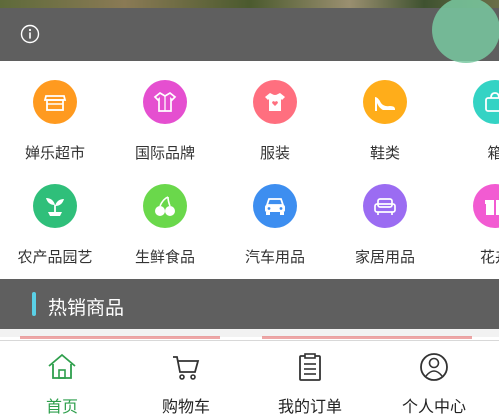 The width and height of the screenshot is (499, 414). What do you see at coordinates (55, 102) in the screenshot?
I see `store-icon` at bounding box center [55, 102].